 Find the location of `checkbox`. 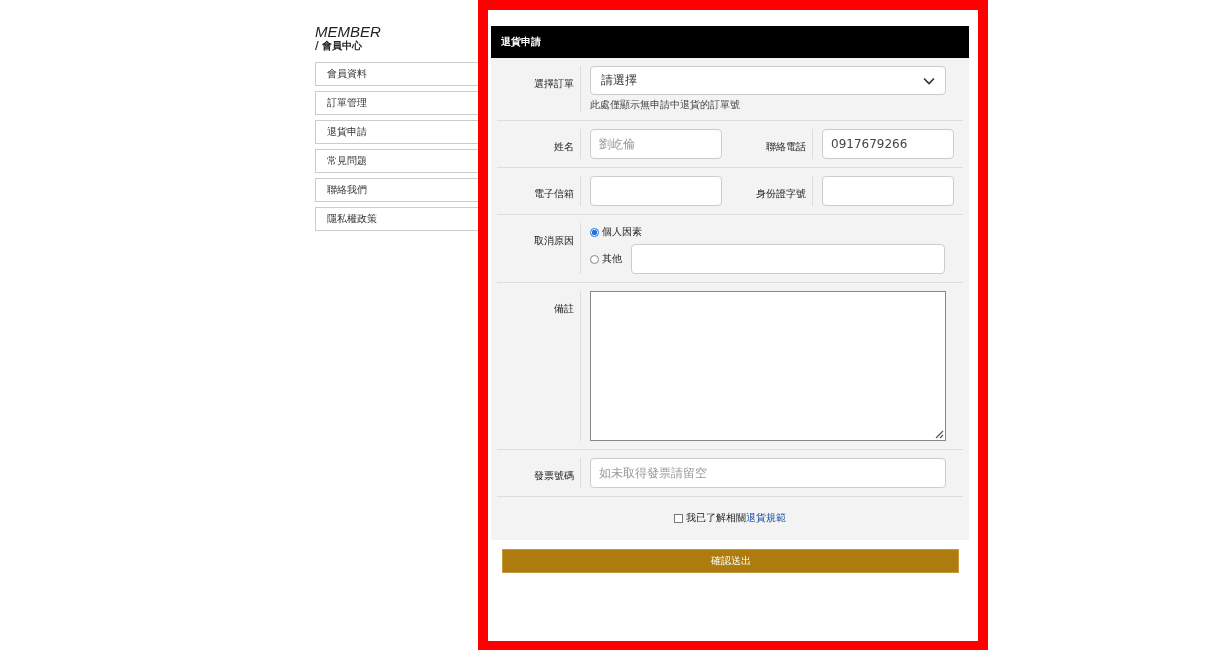

checkbox is located at coordinates (678, 518).